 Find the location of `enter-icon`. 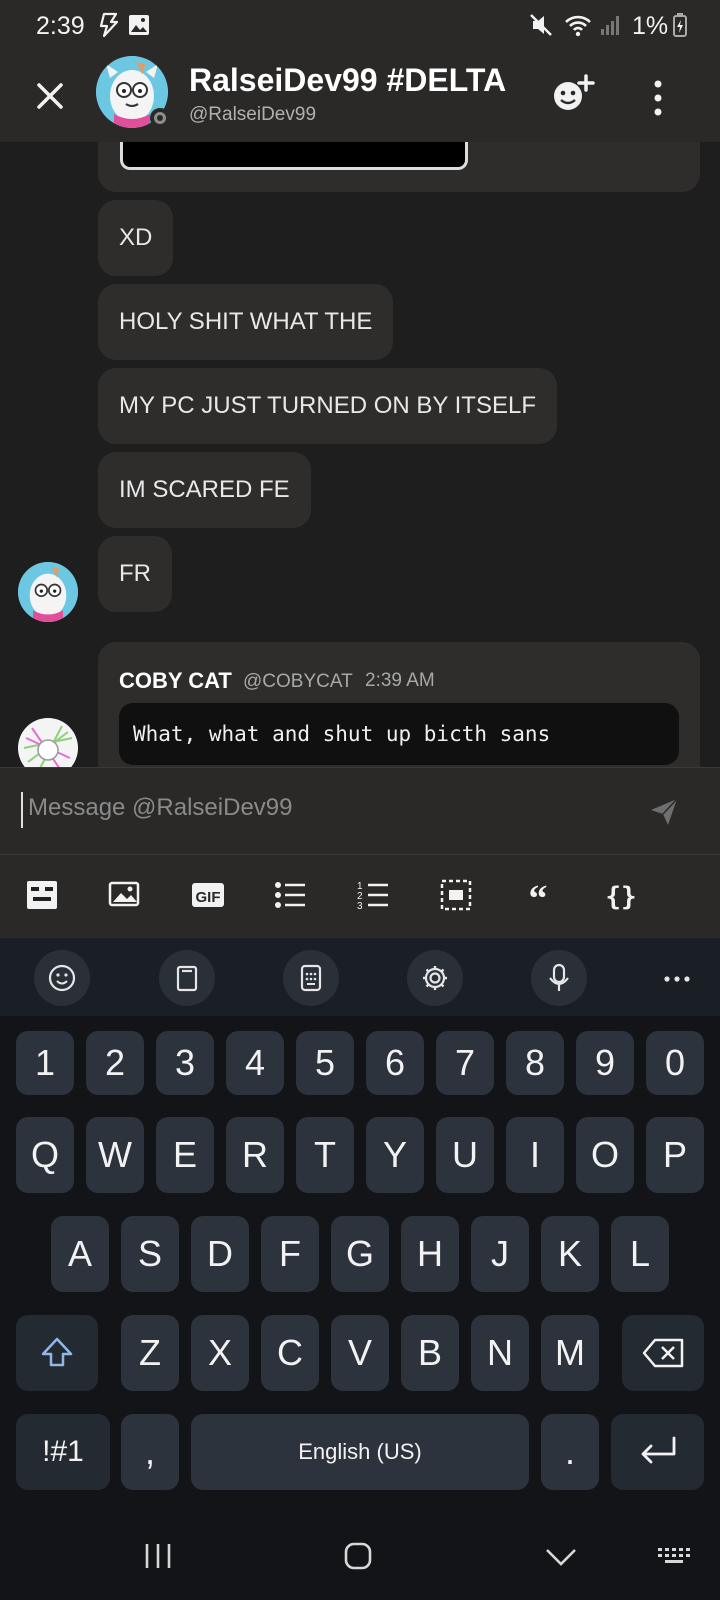

enter-icon is located at coordinates (658, 1450).